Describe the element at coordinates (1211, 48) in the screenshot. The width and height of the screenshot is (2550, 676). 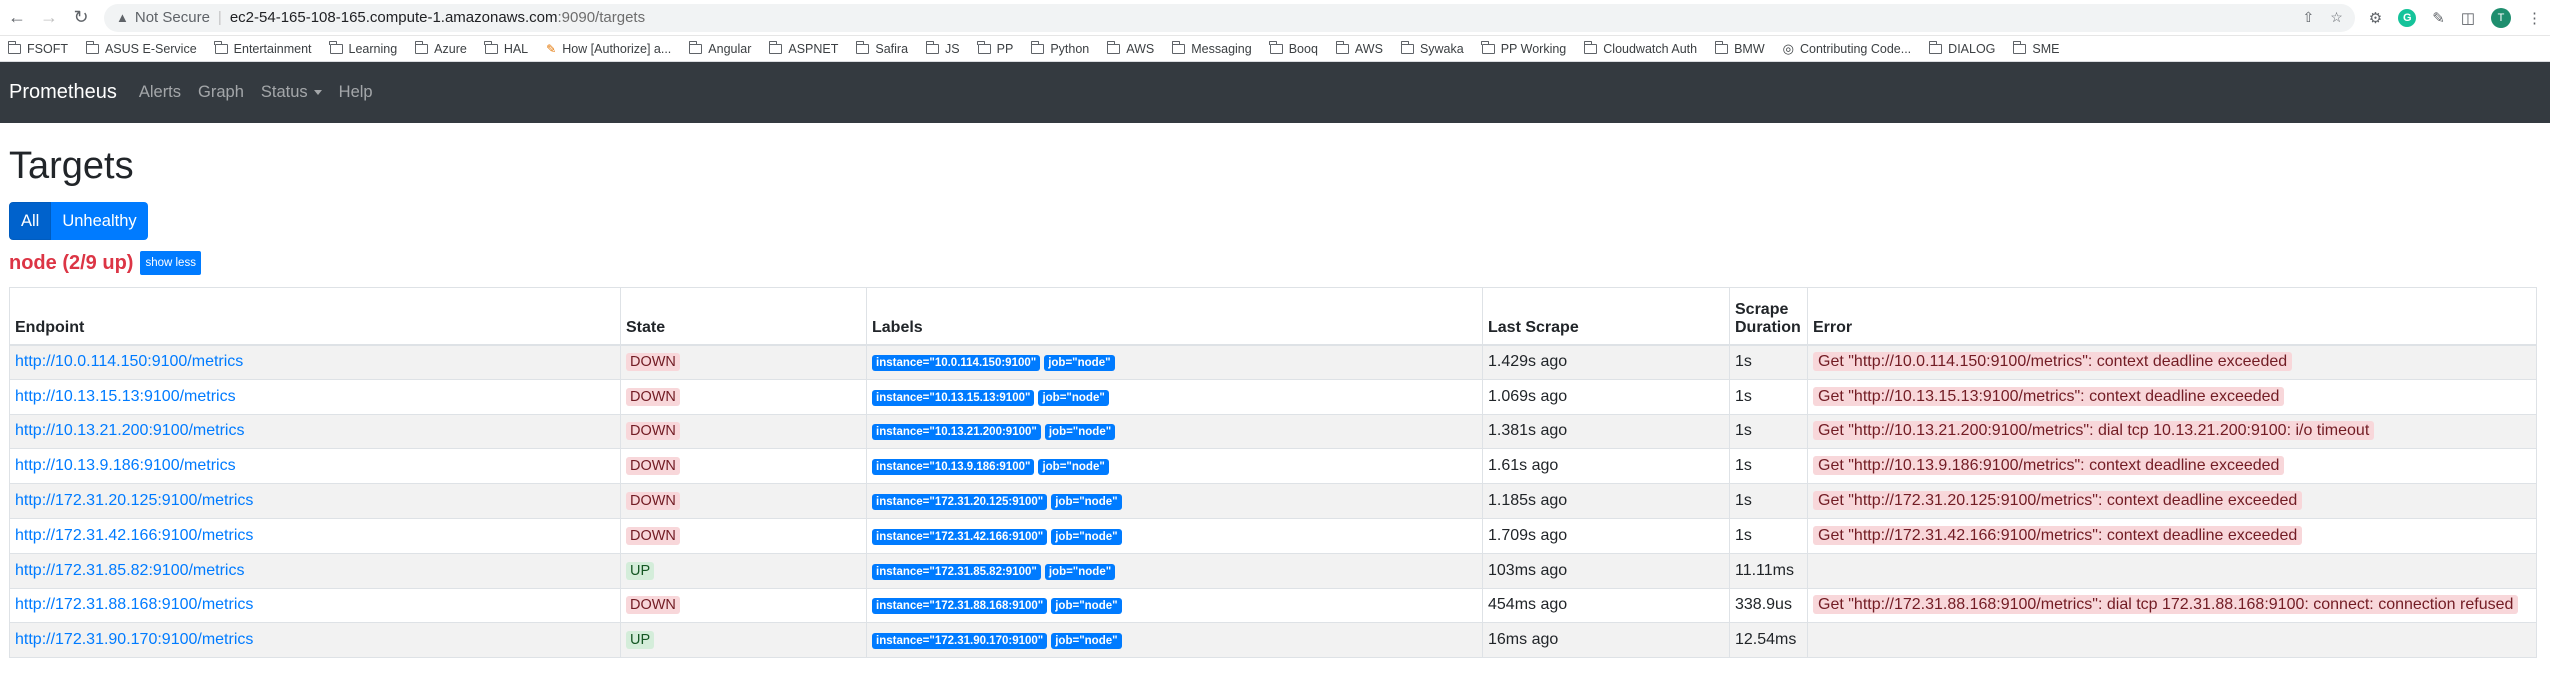
I see `bookmark-item: Messaging` at that location.